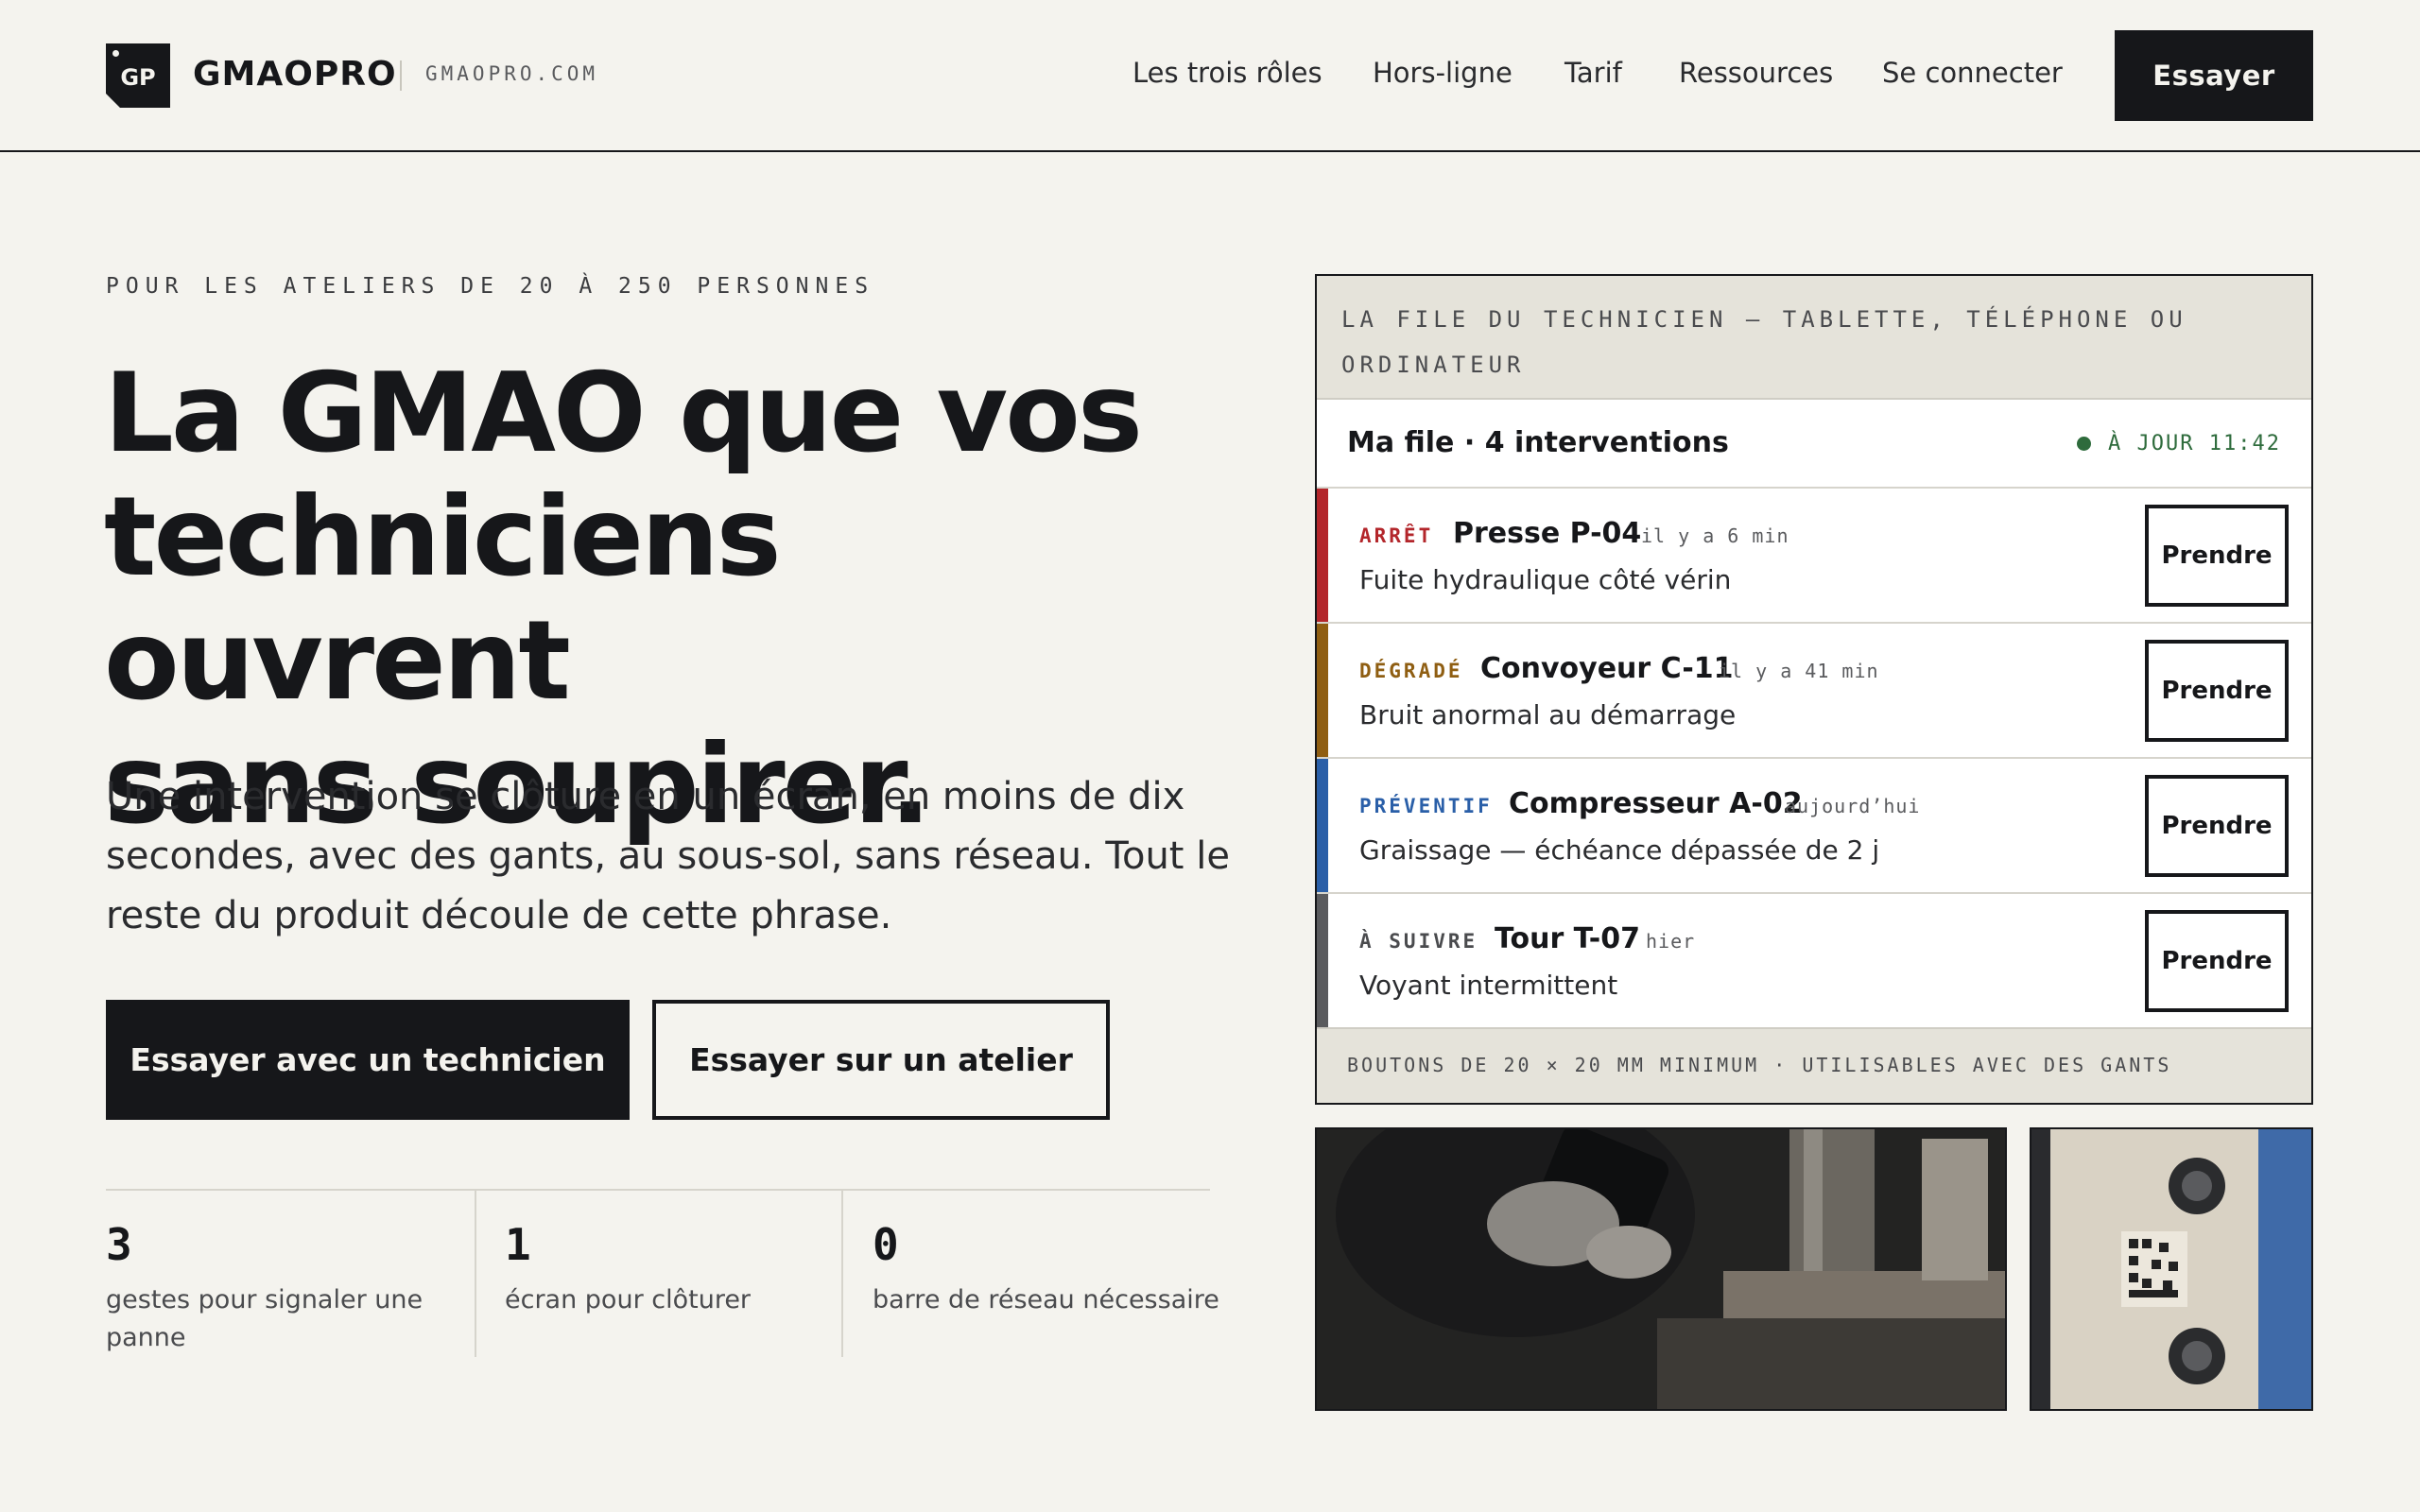  I want to click on stat-screens: 1 écran pour clôturer, so click(661, 1269).